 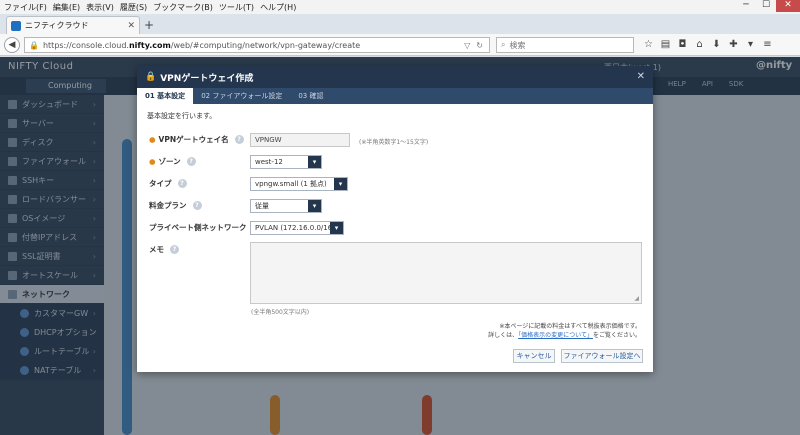 I want to click on memo-hint: (全半角500文字以内), so click(x=280, y=312).